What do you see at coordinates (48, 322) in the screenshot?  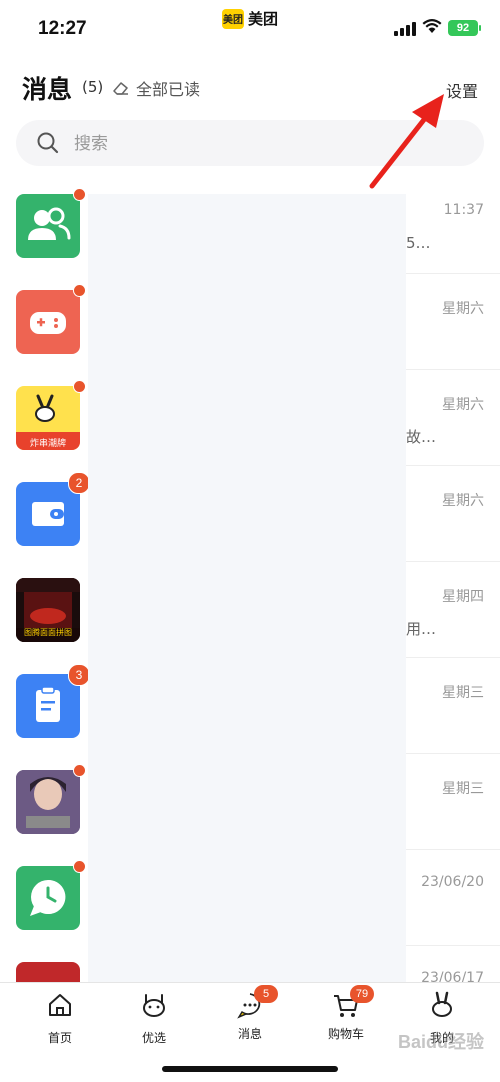 I see `game-controller-icon` at bounding box center [48, 322].